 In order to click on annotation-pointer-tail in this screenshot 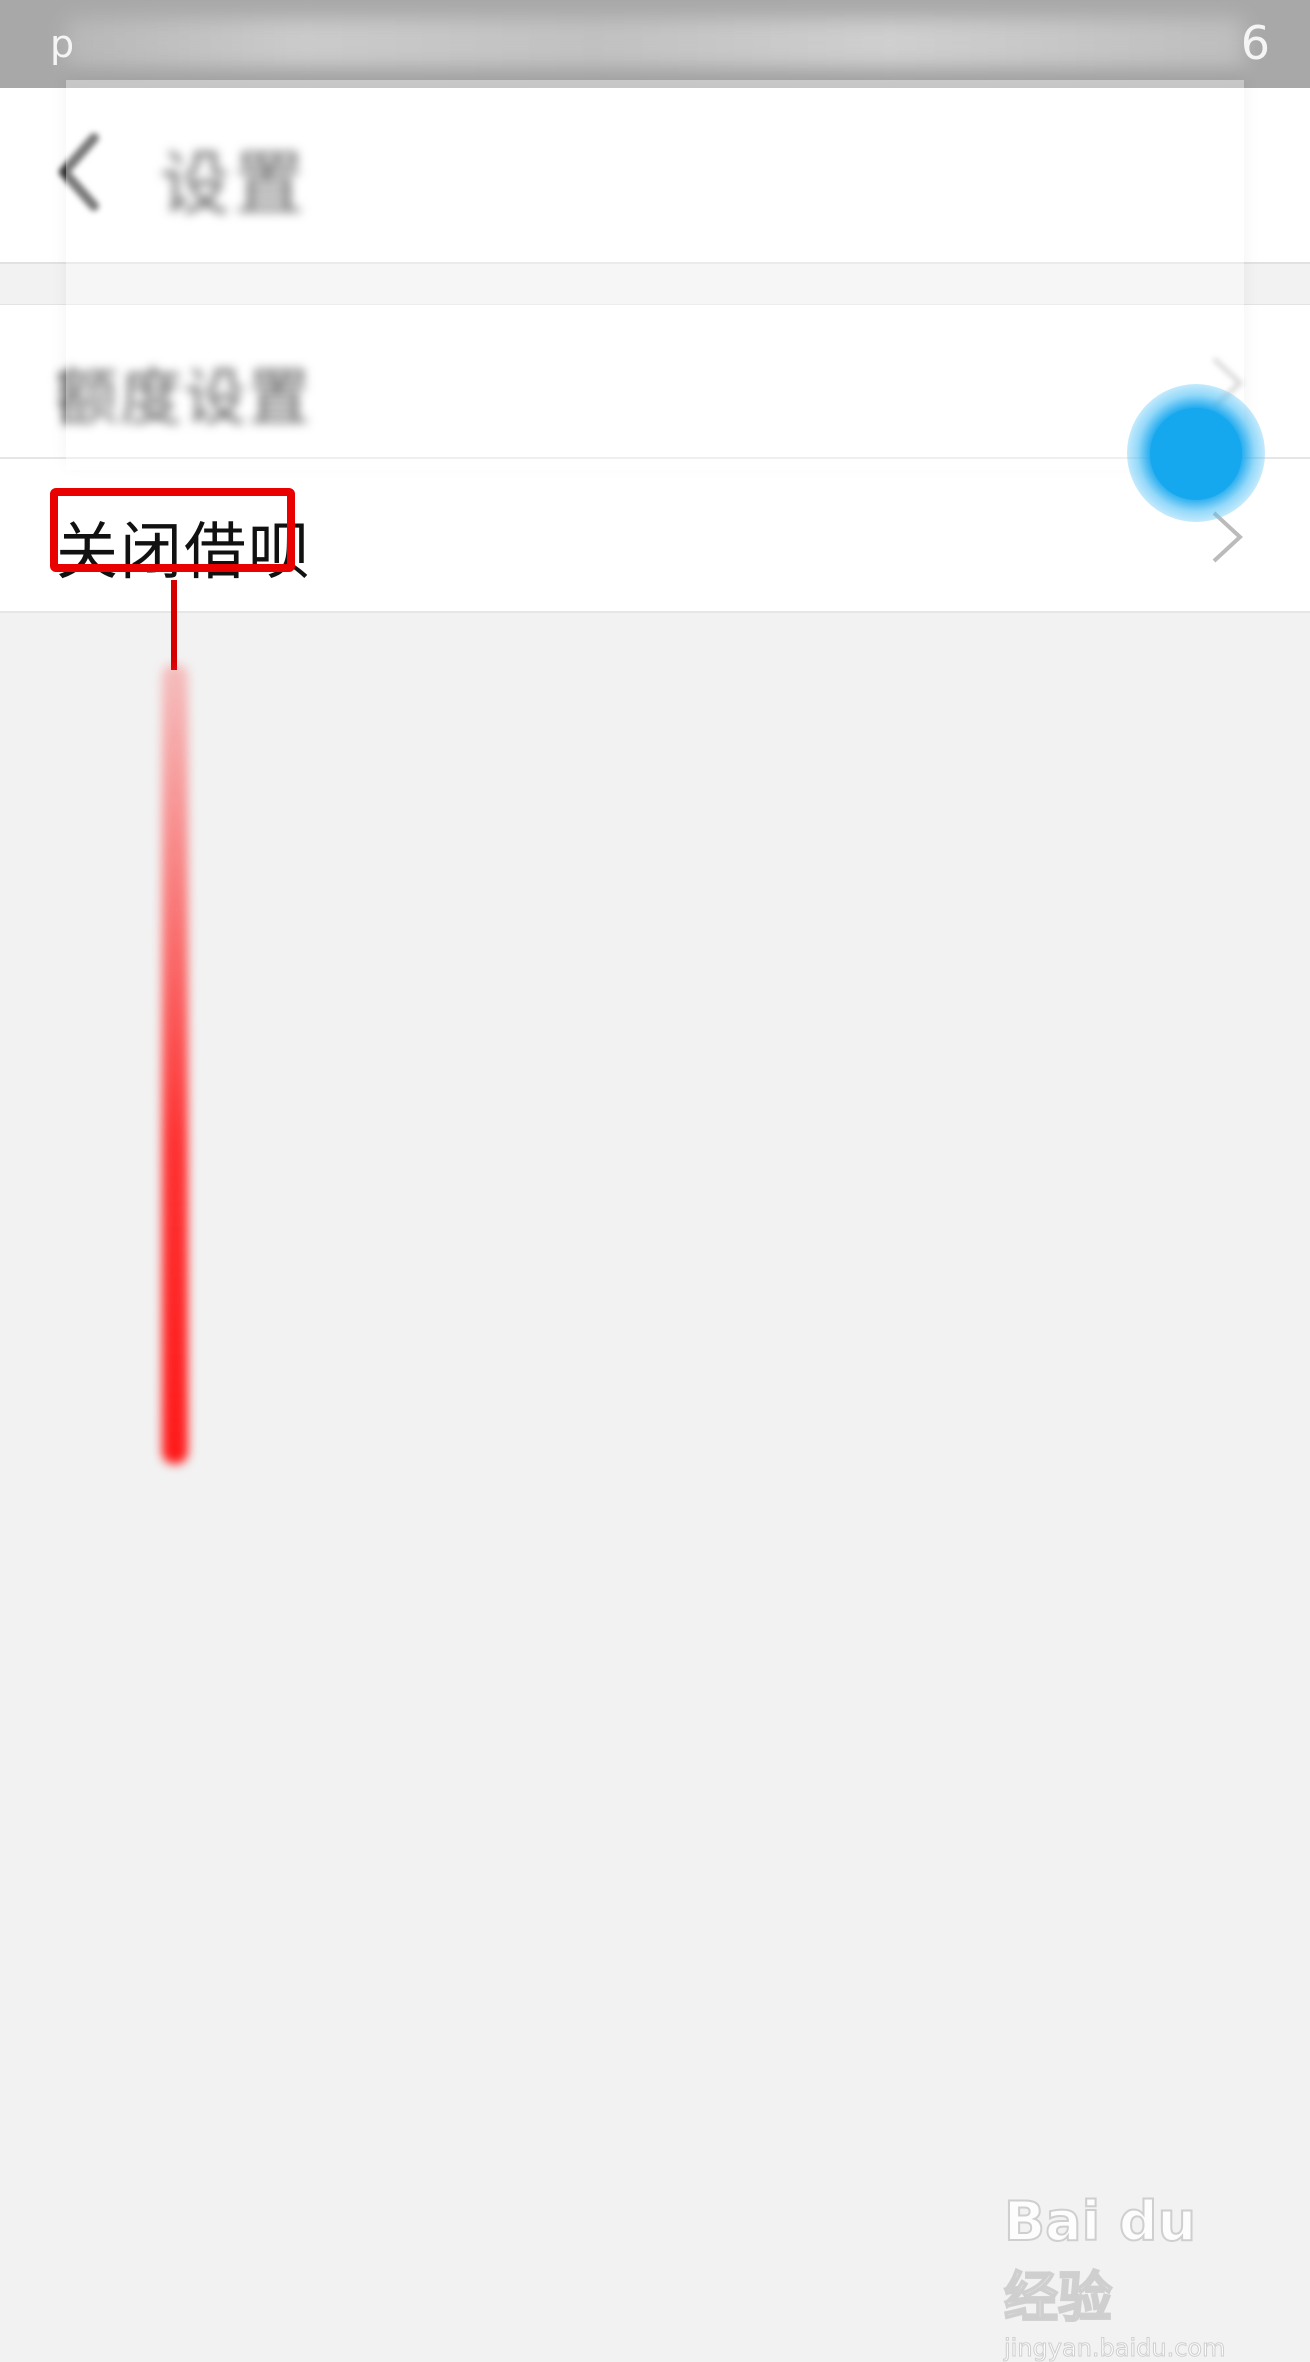, I will do `click(175, 1064)`.